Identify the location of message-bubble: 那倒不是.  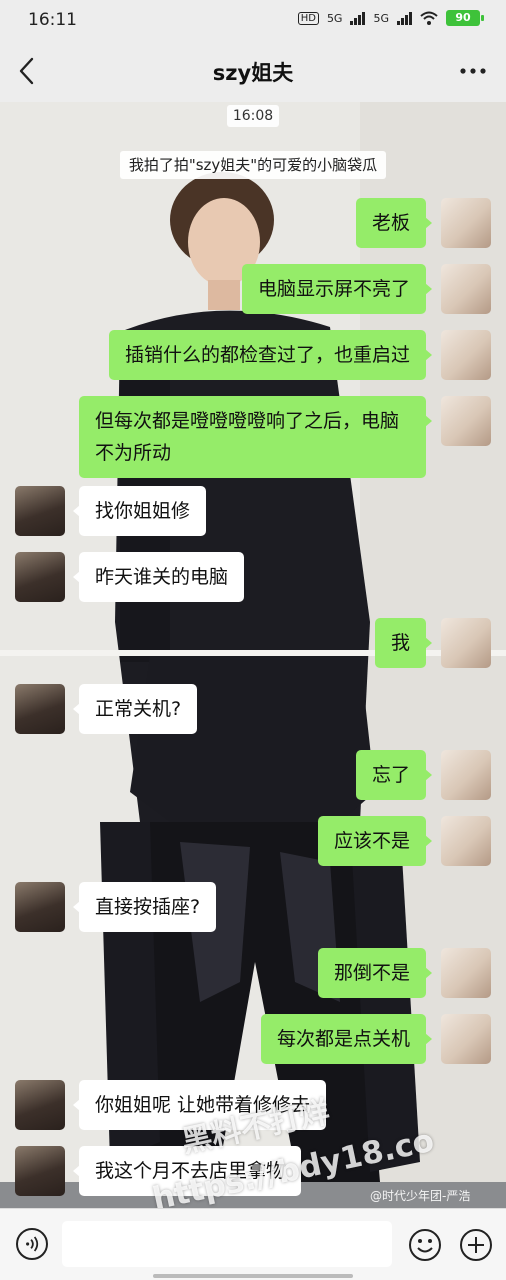
(375, 973).